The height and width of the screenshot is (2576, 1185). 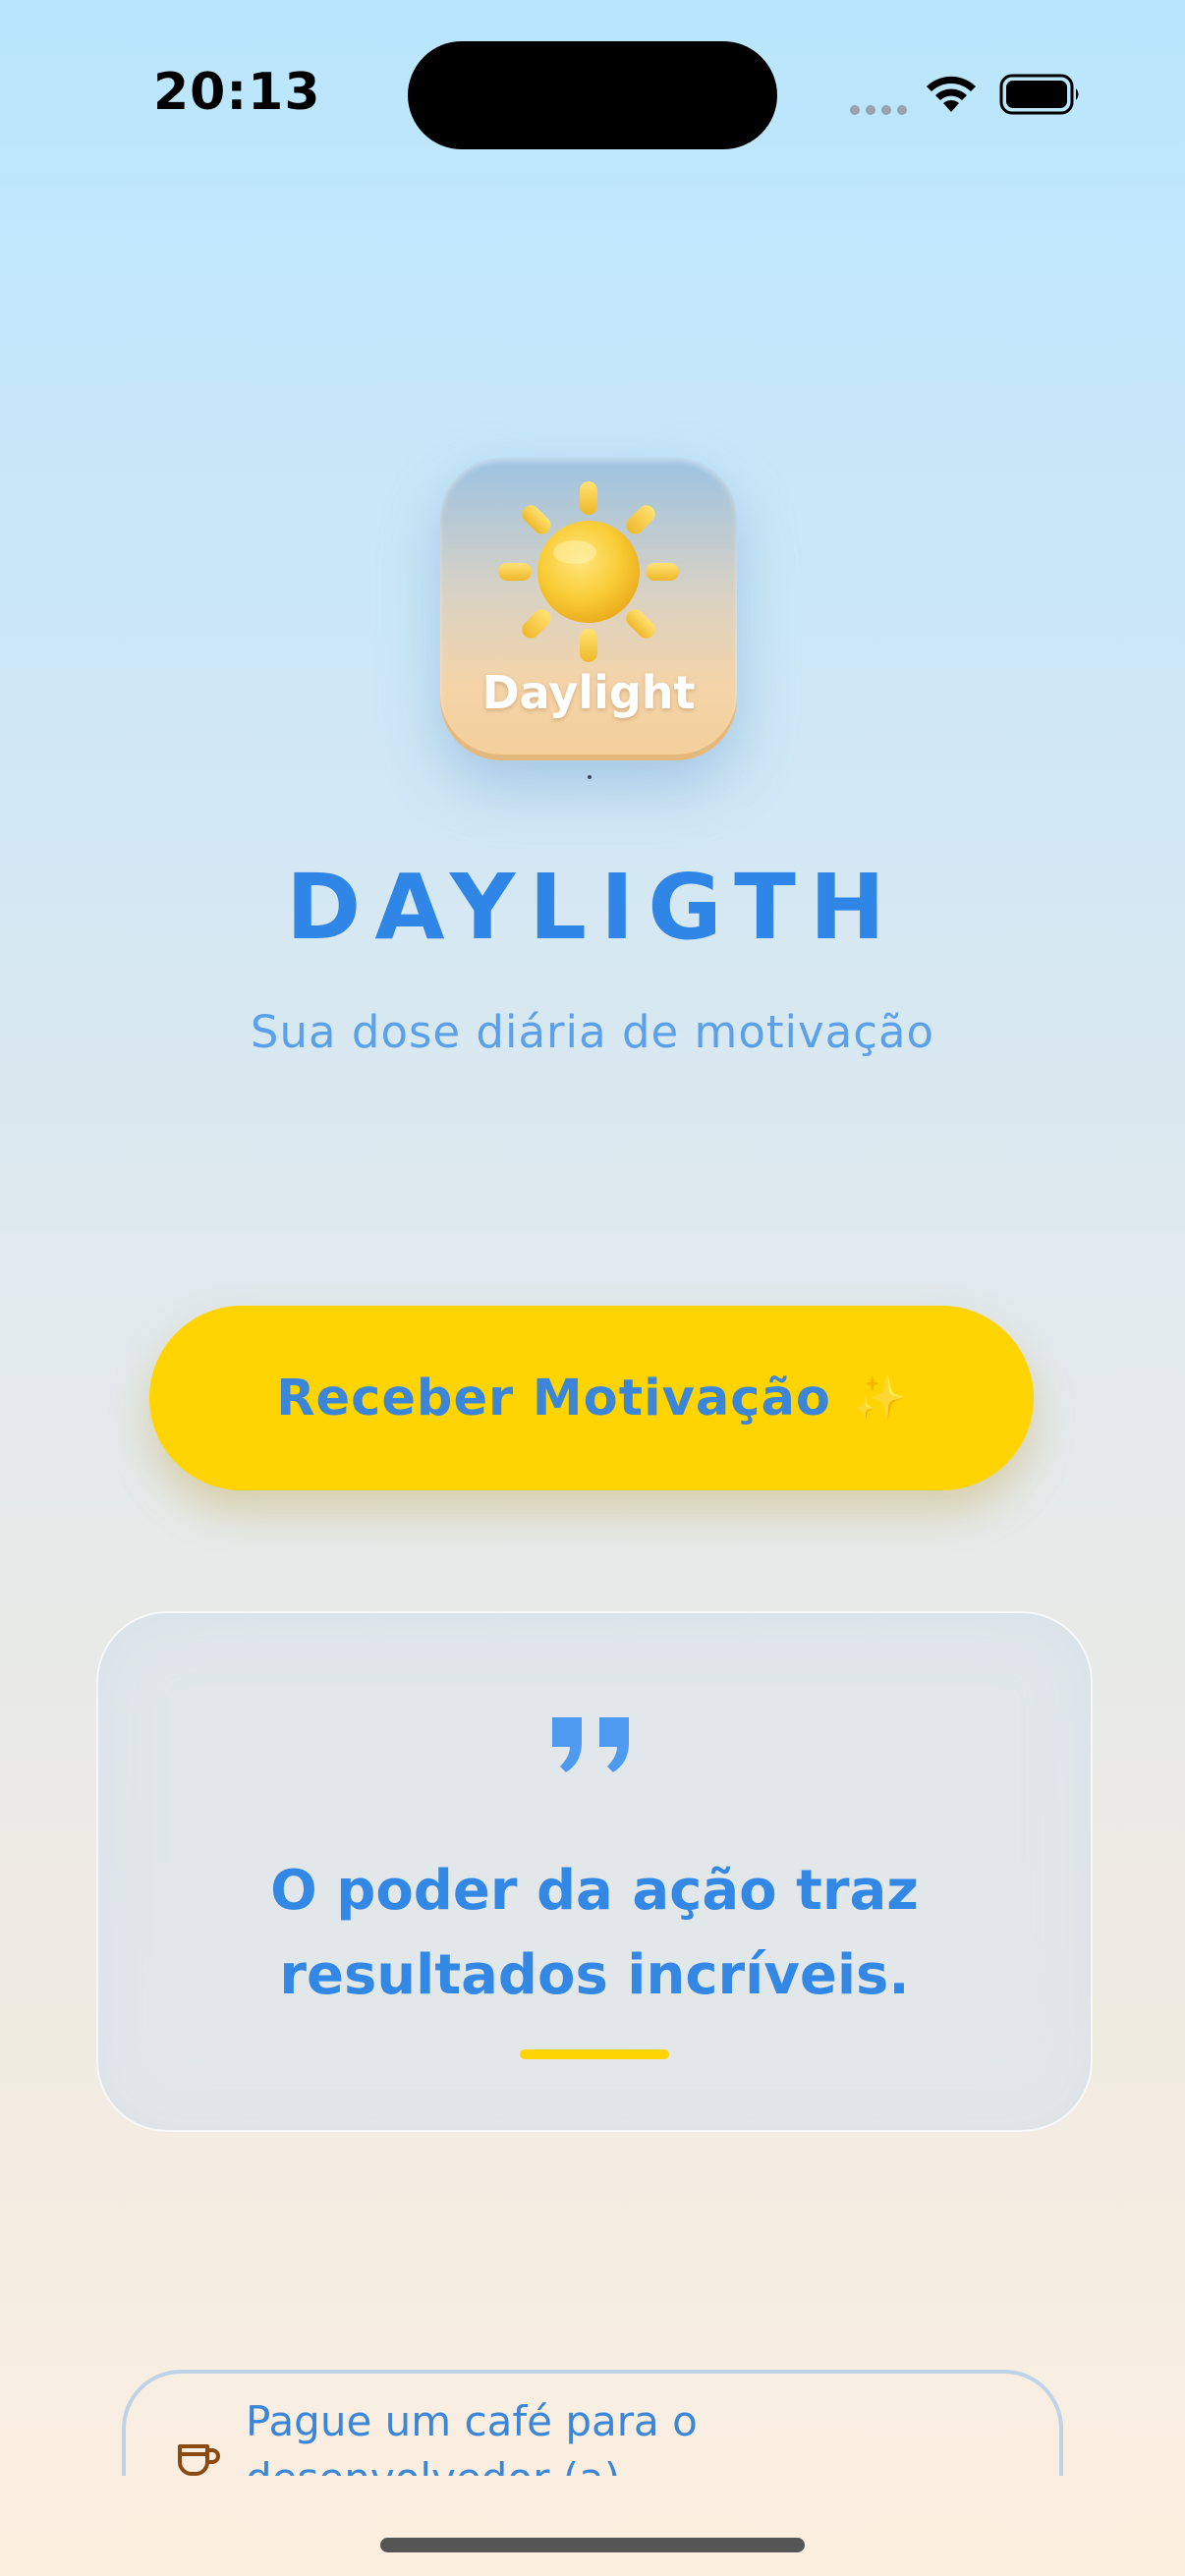 I want to click on battery-icon, so click(x=1039, y=94).